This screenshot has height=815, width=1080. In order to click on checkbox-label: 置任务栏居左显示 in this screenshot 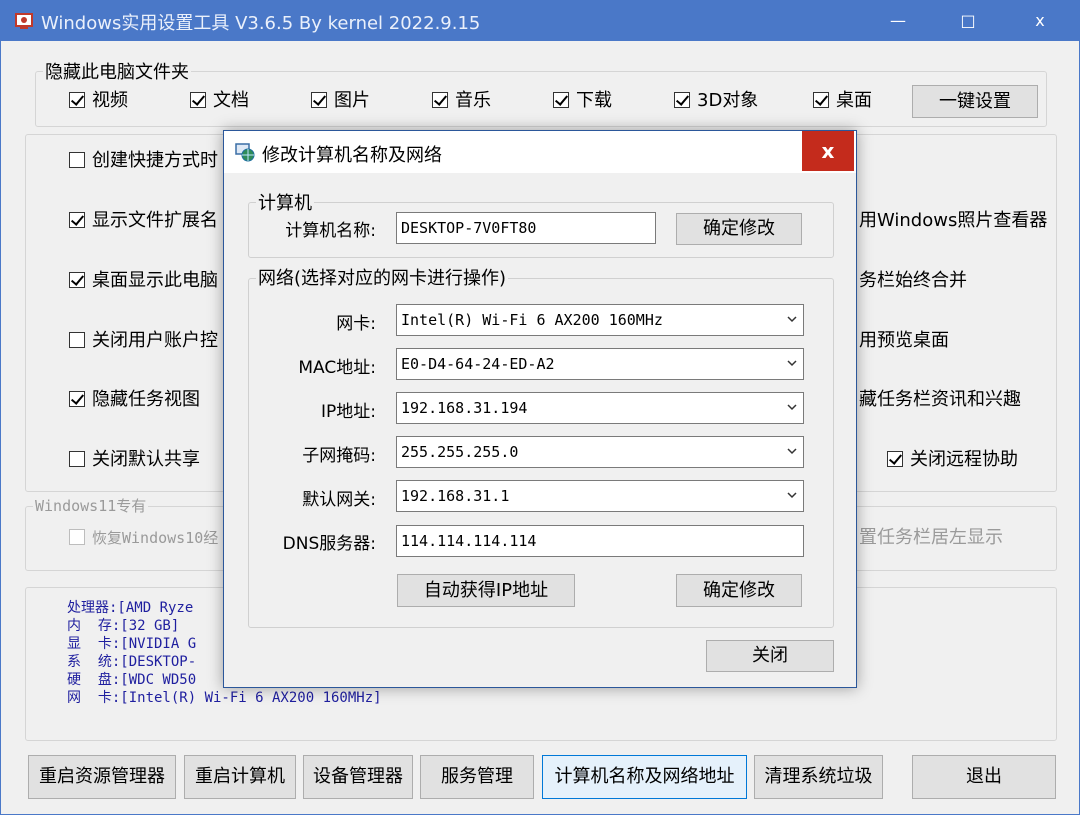, I will do `click(931, 537)`.